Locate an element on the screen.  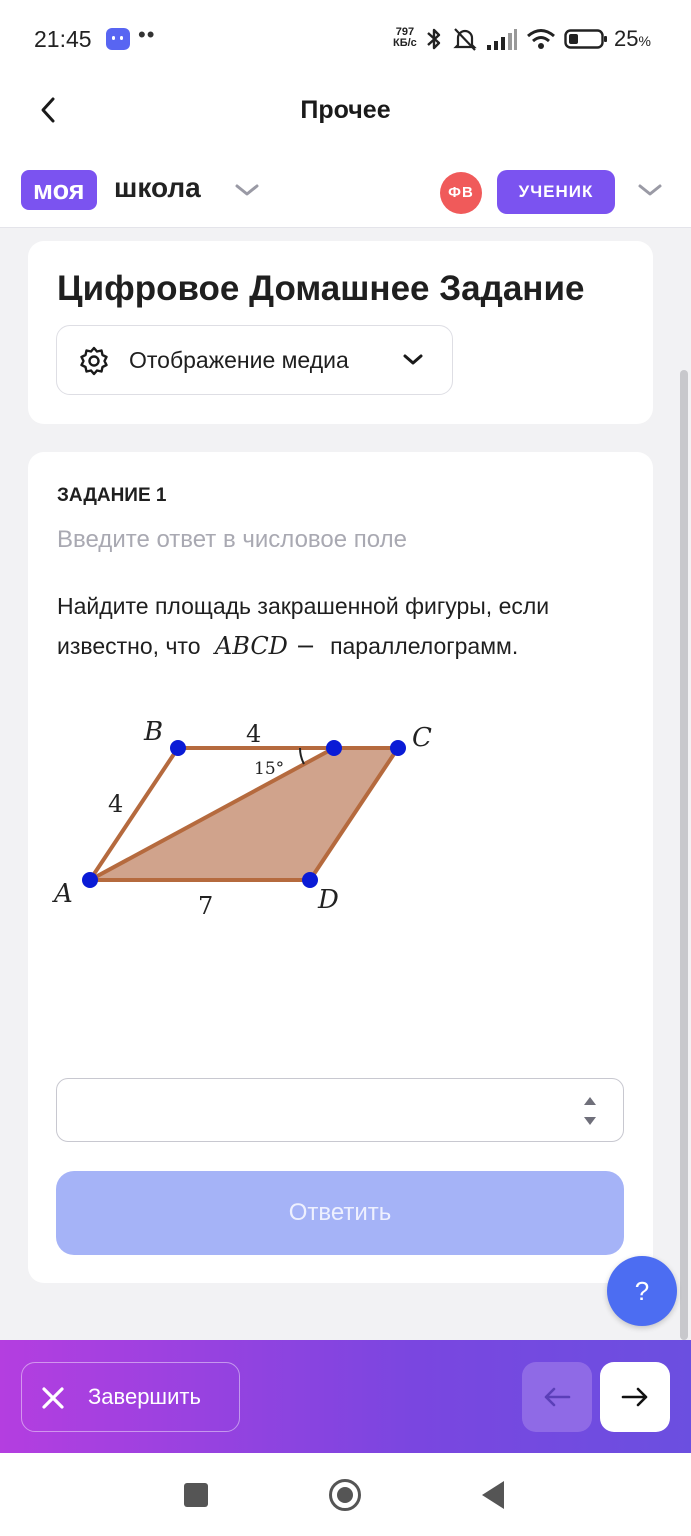
network-speed: 797 КБ/с is located at coordinates (405, 38).